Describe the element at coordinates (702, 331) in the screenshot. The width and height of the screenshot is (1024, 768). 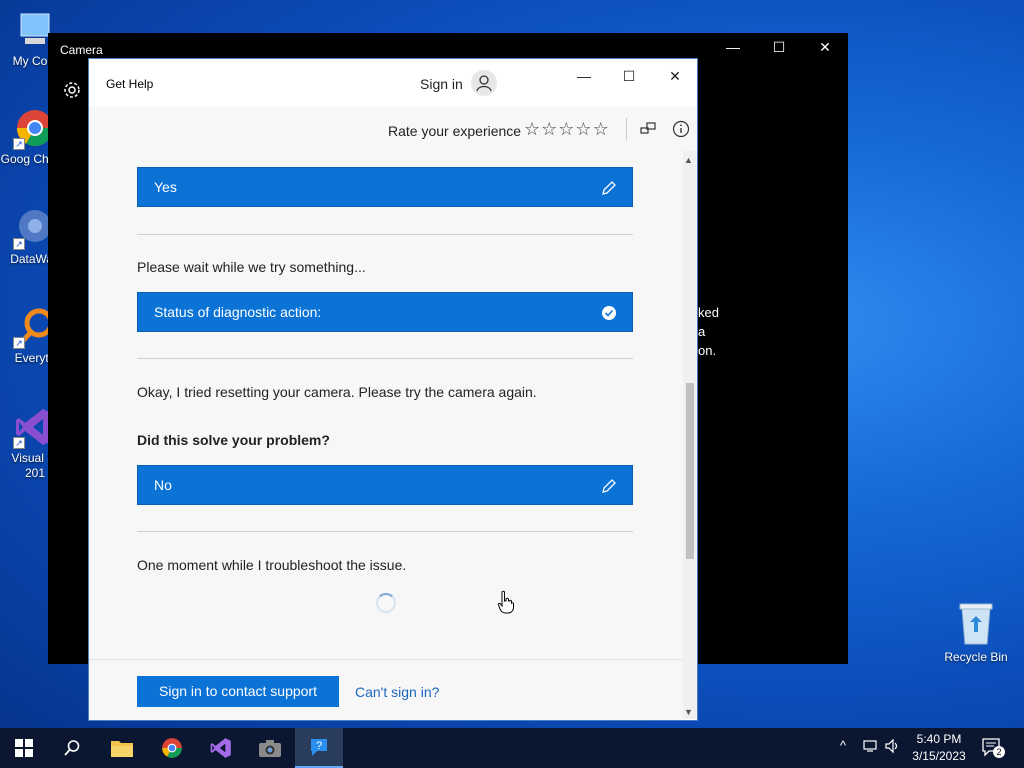
I see `camera-message-line: a` at that location.